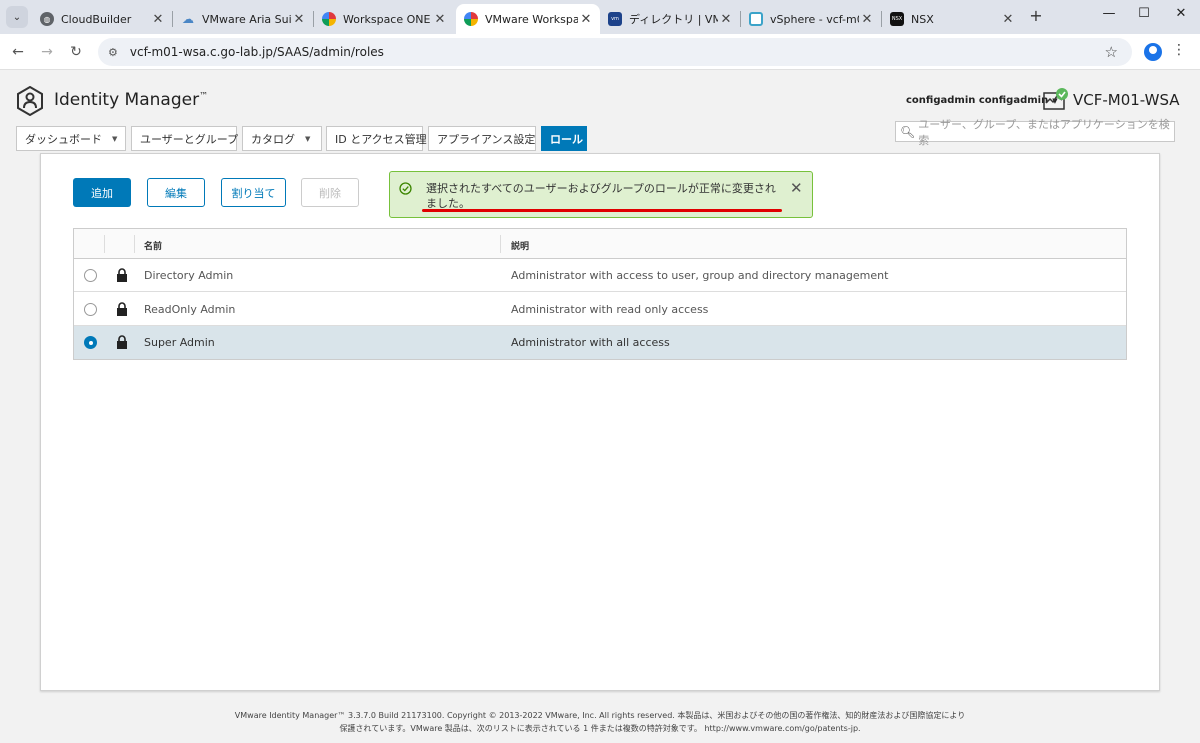  I want to click on browser-tab-cloudbuilder: ◍ CloudBuilder ✕, so click(102, 19).